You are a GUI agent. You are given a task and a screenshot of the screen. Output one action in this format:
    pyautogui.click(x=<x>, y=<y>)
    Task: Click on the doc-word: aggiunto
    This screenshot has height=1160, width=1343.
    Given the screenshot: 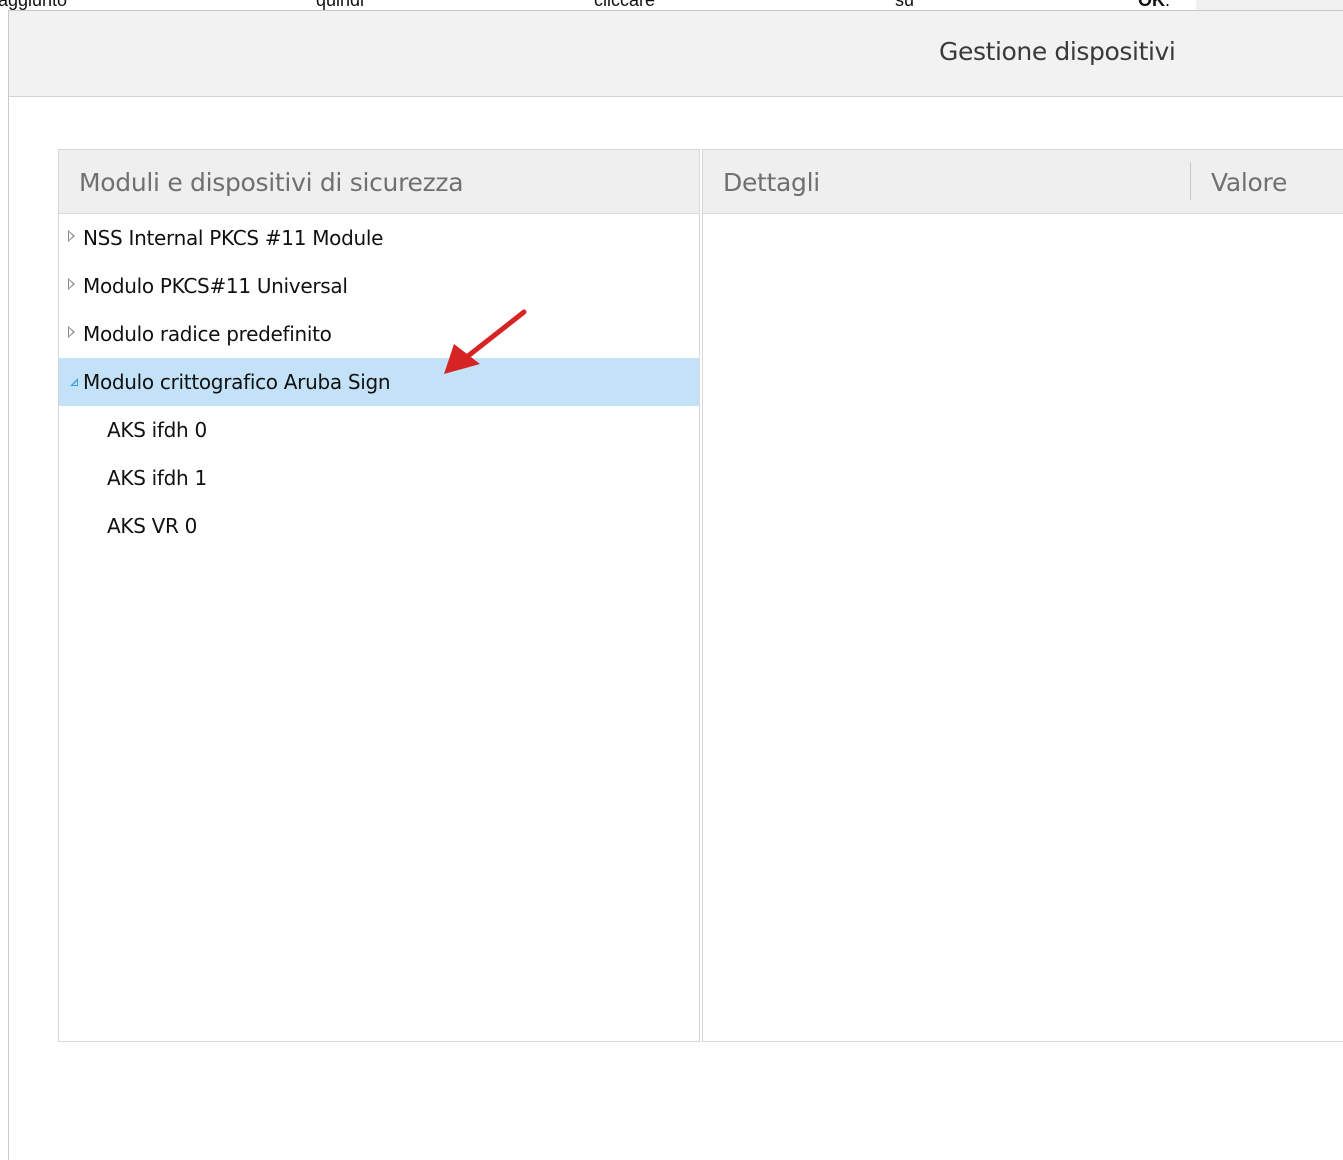 What is the action you would take?
    pyautogui.click(x=34, y=5)
    